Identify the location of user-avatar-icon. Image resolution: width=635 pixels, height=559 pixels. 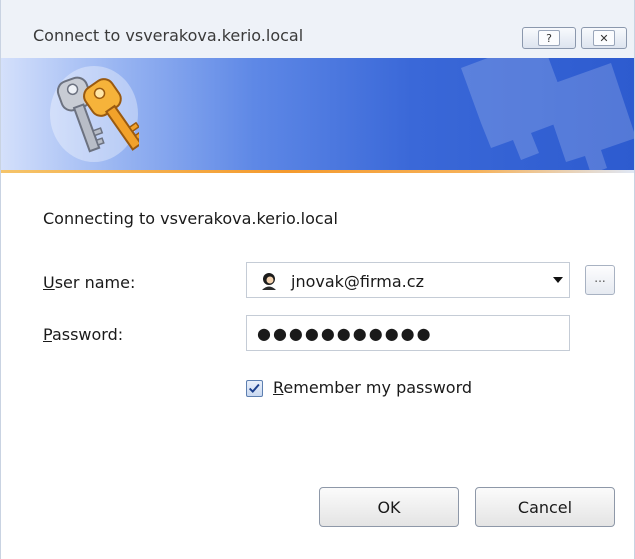
(269, 281).